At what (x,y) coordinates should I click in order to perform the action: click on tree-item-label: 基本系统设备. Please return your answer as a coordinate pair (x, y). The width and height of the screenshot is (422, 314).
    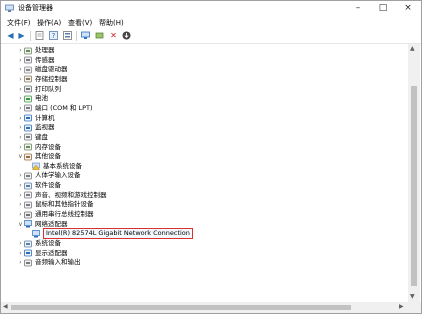
    Looking at the image, I should click on (62, 165).